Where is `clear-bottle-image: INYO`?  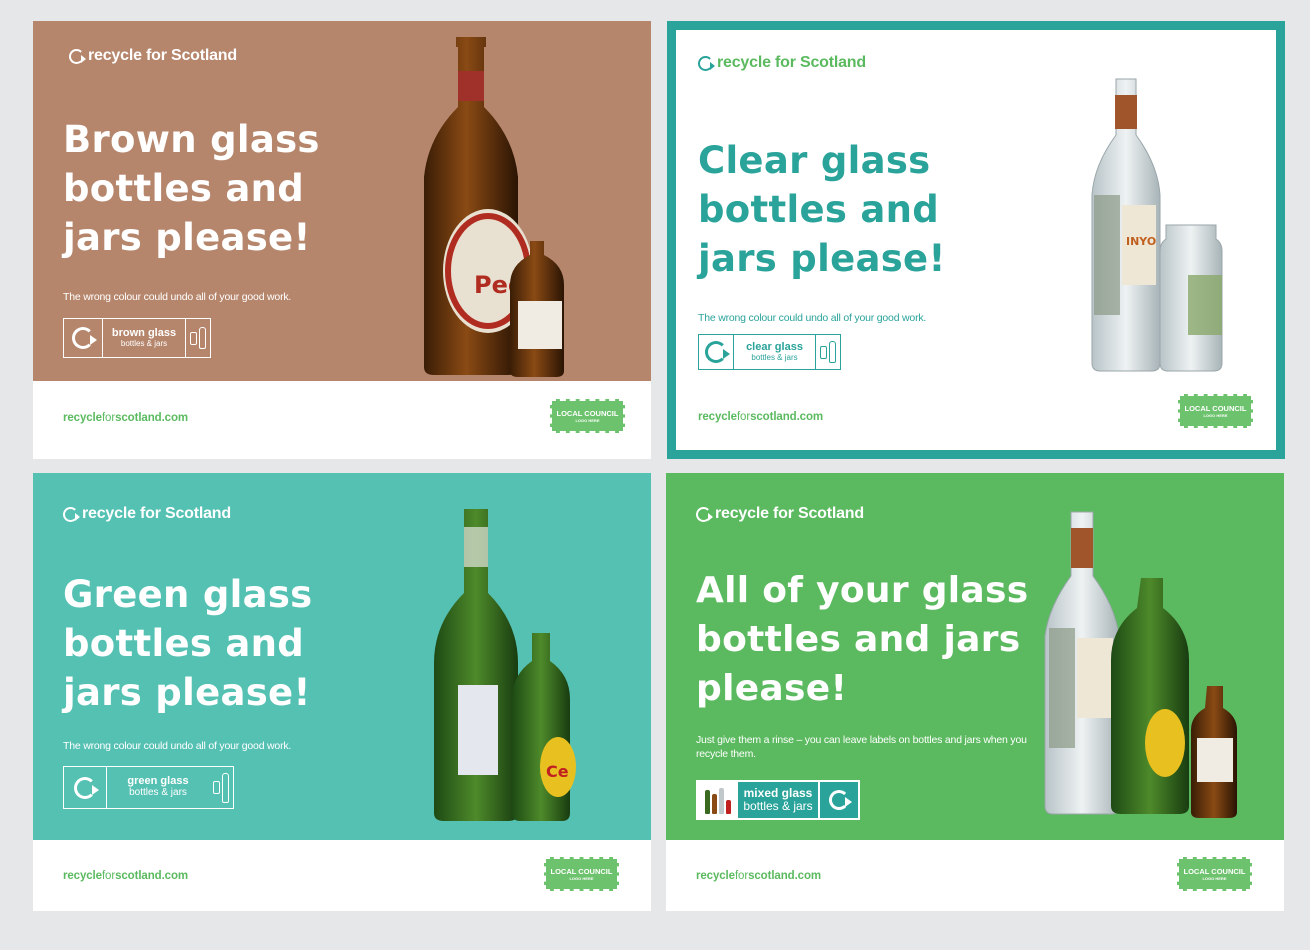 clear-bottle-image: INYO is located at coordinates (1157, 225).